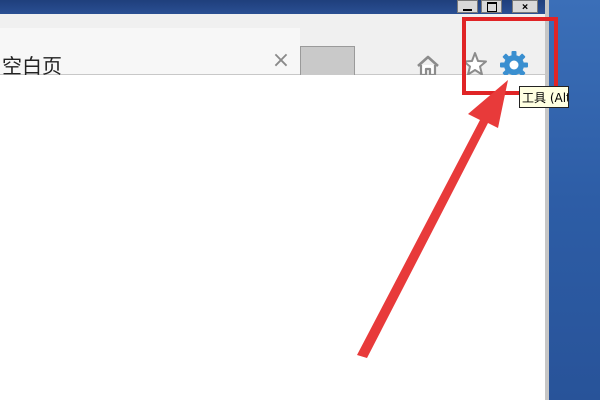 This screenshot has height=400, width=600. I want to click on minimize-button, so click(467, 6).